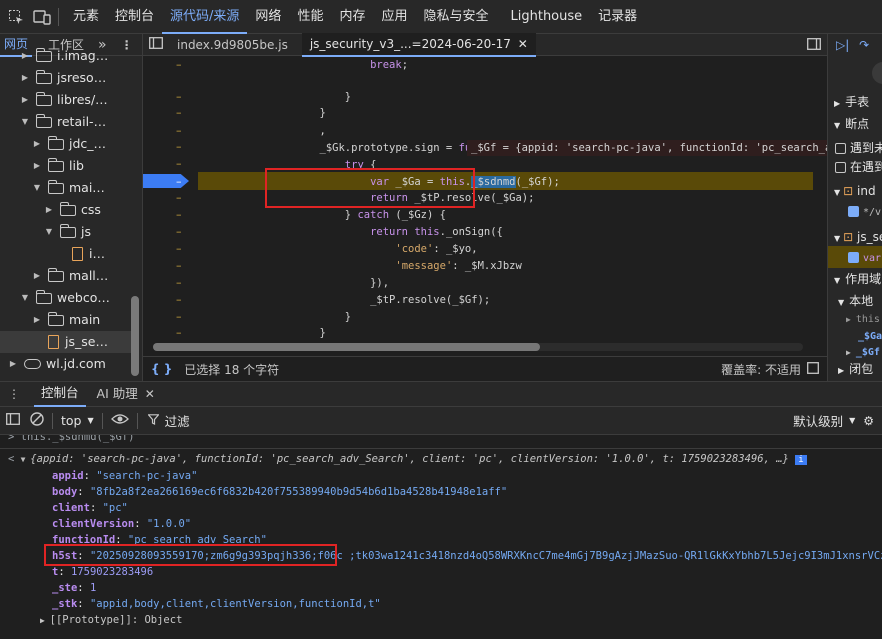 The height and width of the screenshot is (639, 882). What do you see at coordinates (394, 17) in the screenshot?
I see `tab-application: 应用` at bounding box center [394, 17].